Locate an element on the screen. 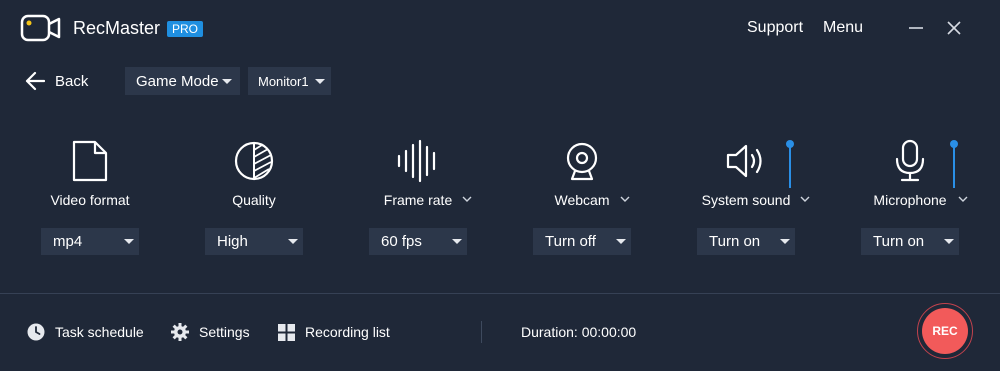 The width and height of the screenshot is (1000, 371). pro-badge: PRO is located at coordinates (185, 29).